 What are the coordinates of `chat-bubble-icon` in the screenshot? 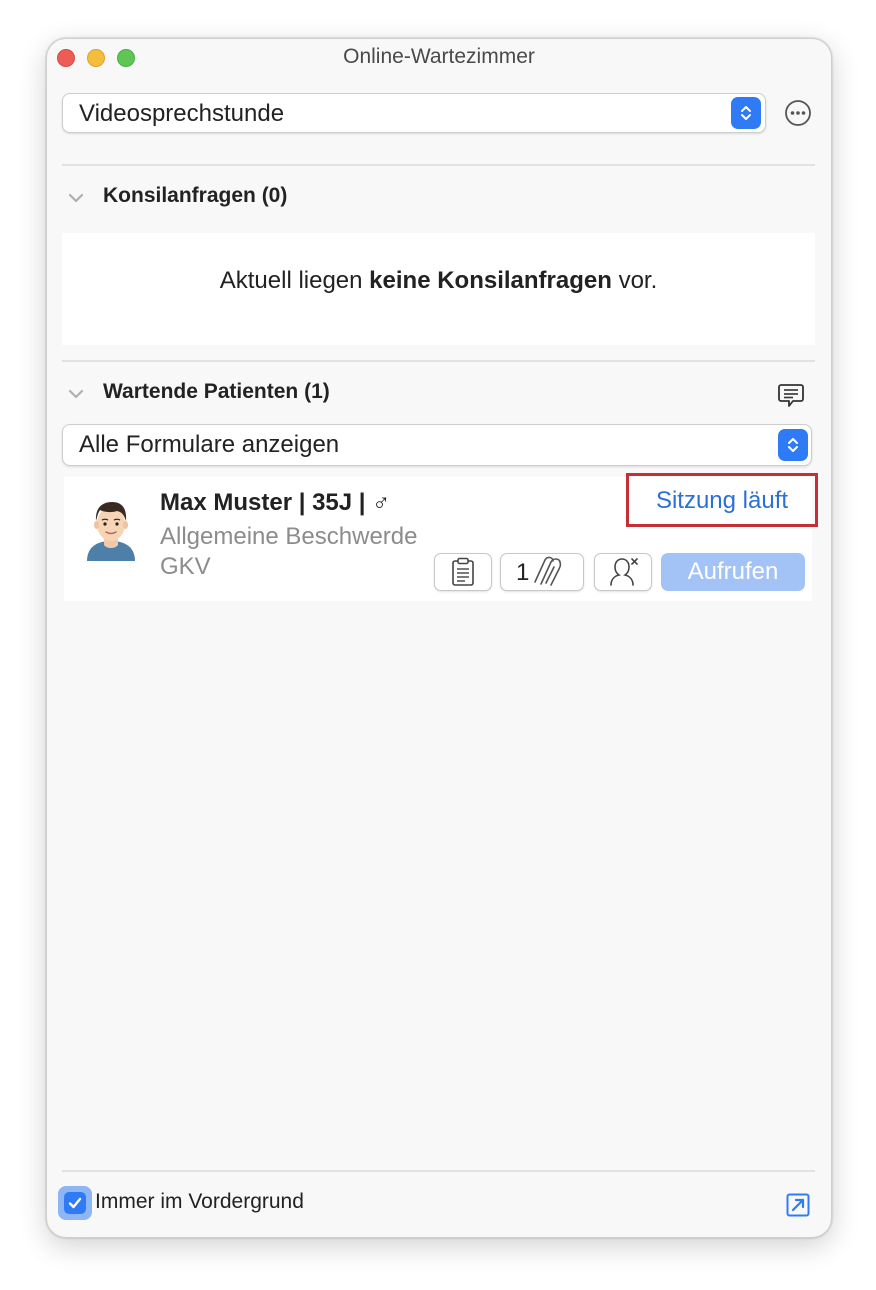 It's located at (791, 395).